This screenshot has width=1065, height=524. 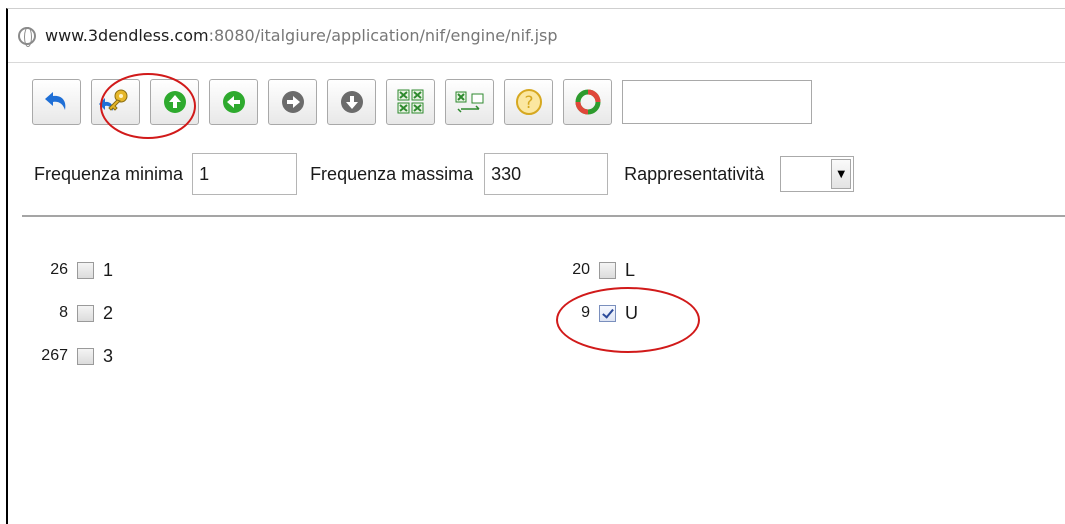 I want to click on chevron-down-icon: ▼, so click(x=841, y=174).